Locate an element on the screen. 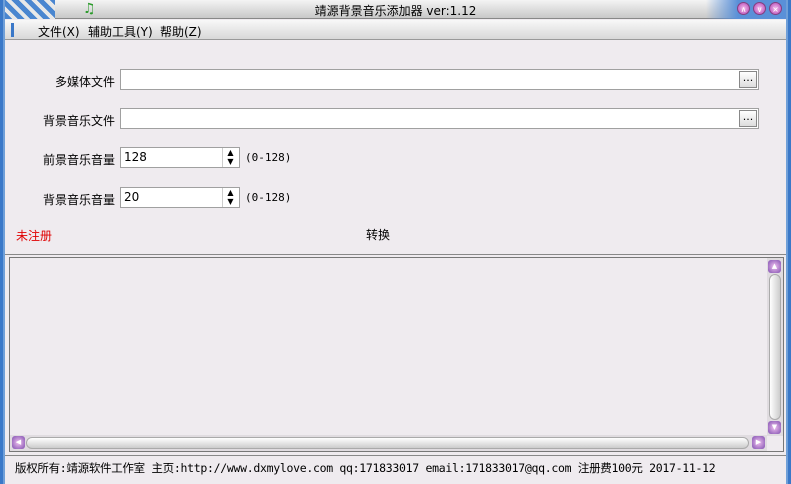  close-button: × is located at coordinates (775, 8).